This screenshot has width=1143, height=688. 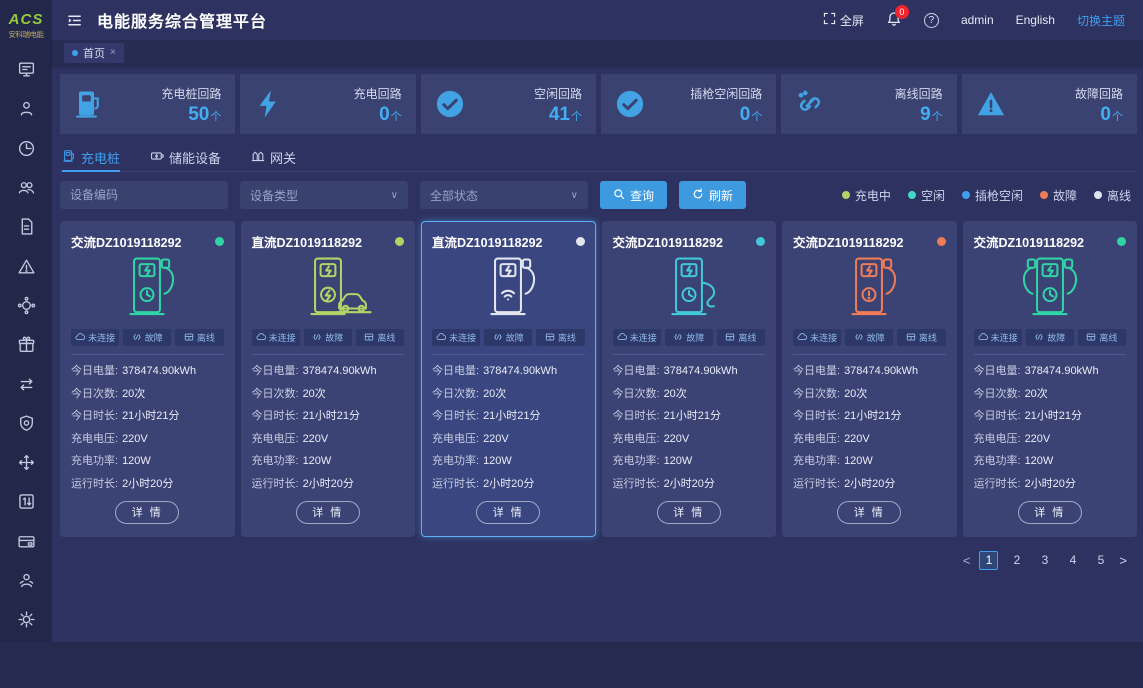 I want to click on page-number: 5, so click(x=1100, y=560).